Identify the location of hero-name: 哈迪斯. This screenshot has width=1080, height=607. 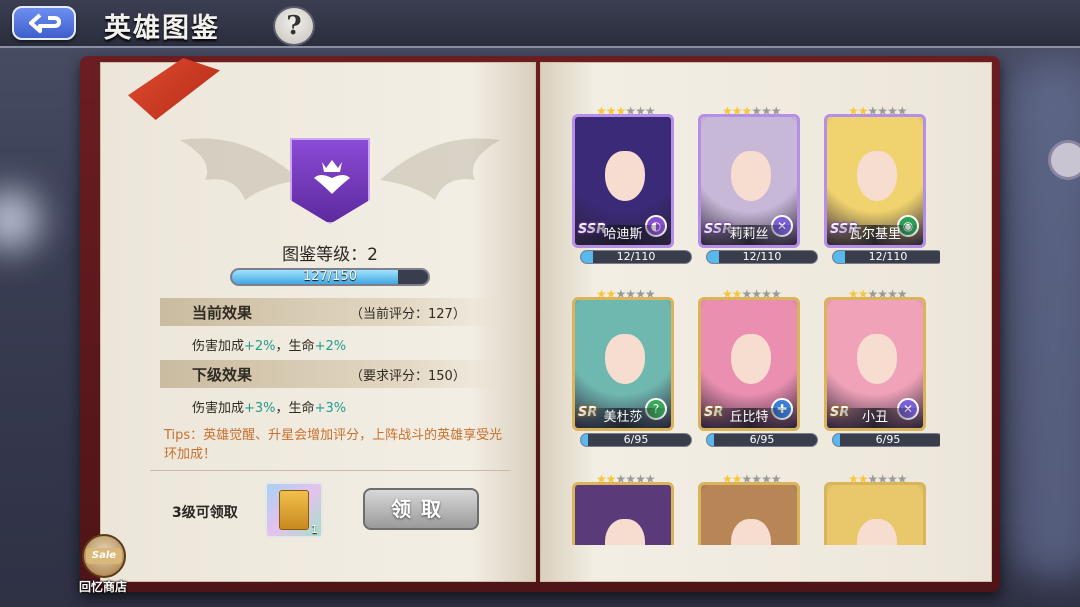
(623, 235).